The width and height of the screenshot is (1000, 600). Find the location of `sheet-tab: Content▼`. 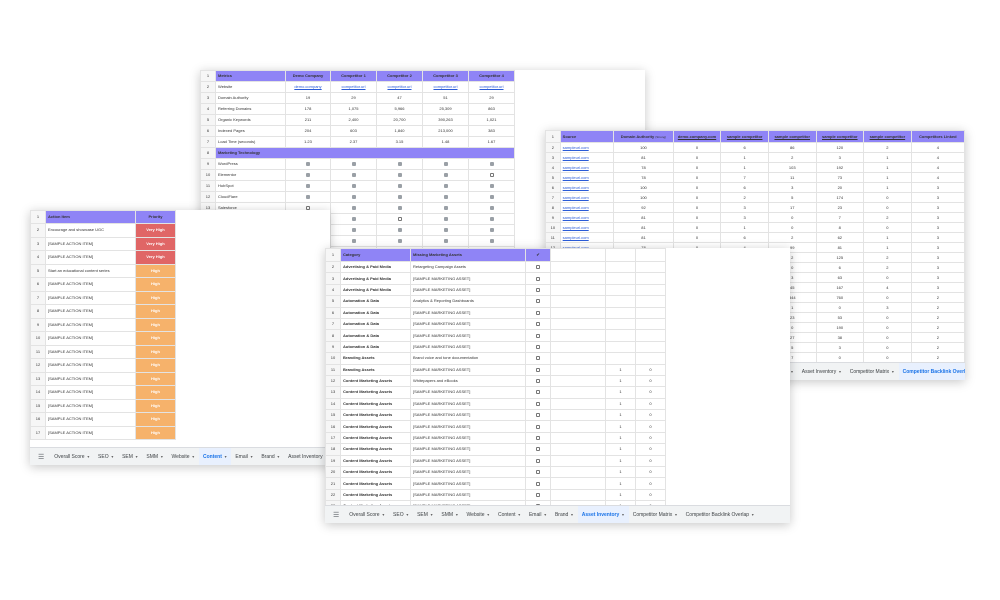

sheet-tab: Content▼ is located at coordinates (215, 456).